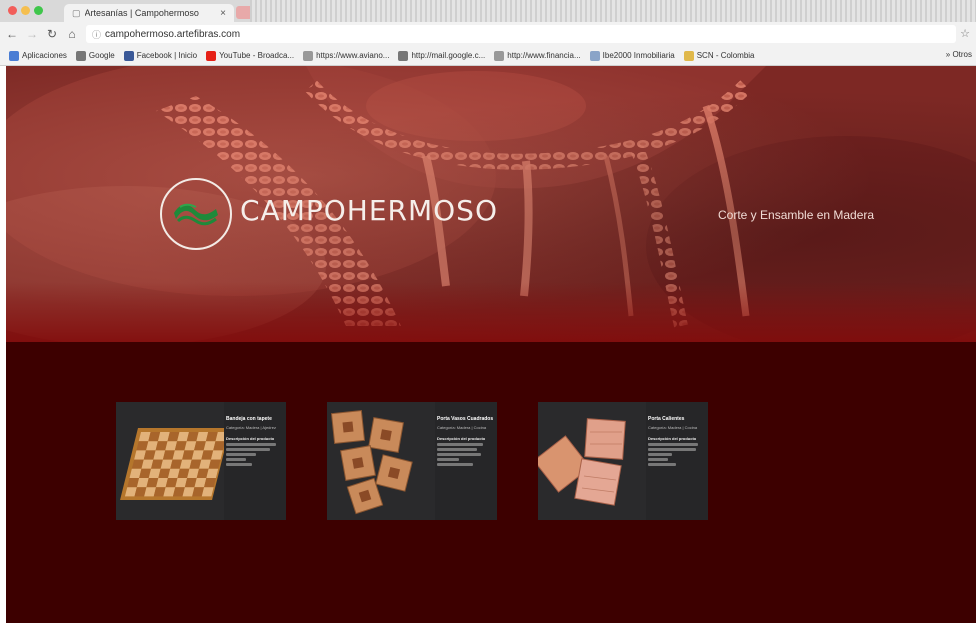  Describe the element at coordinates (381, 461) in the screenshot. I see `square-coasters-image` at that location.